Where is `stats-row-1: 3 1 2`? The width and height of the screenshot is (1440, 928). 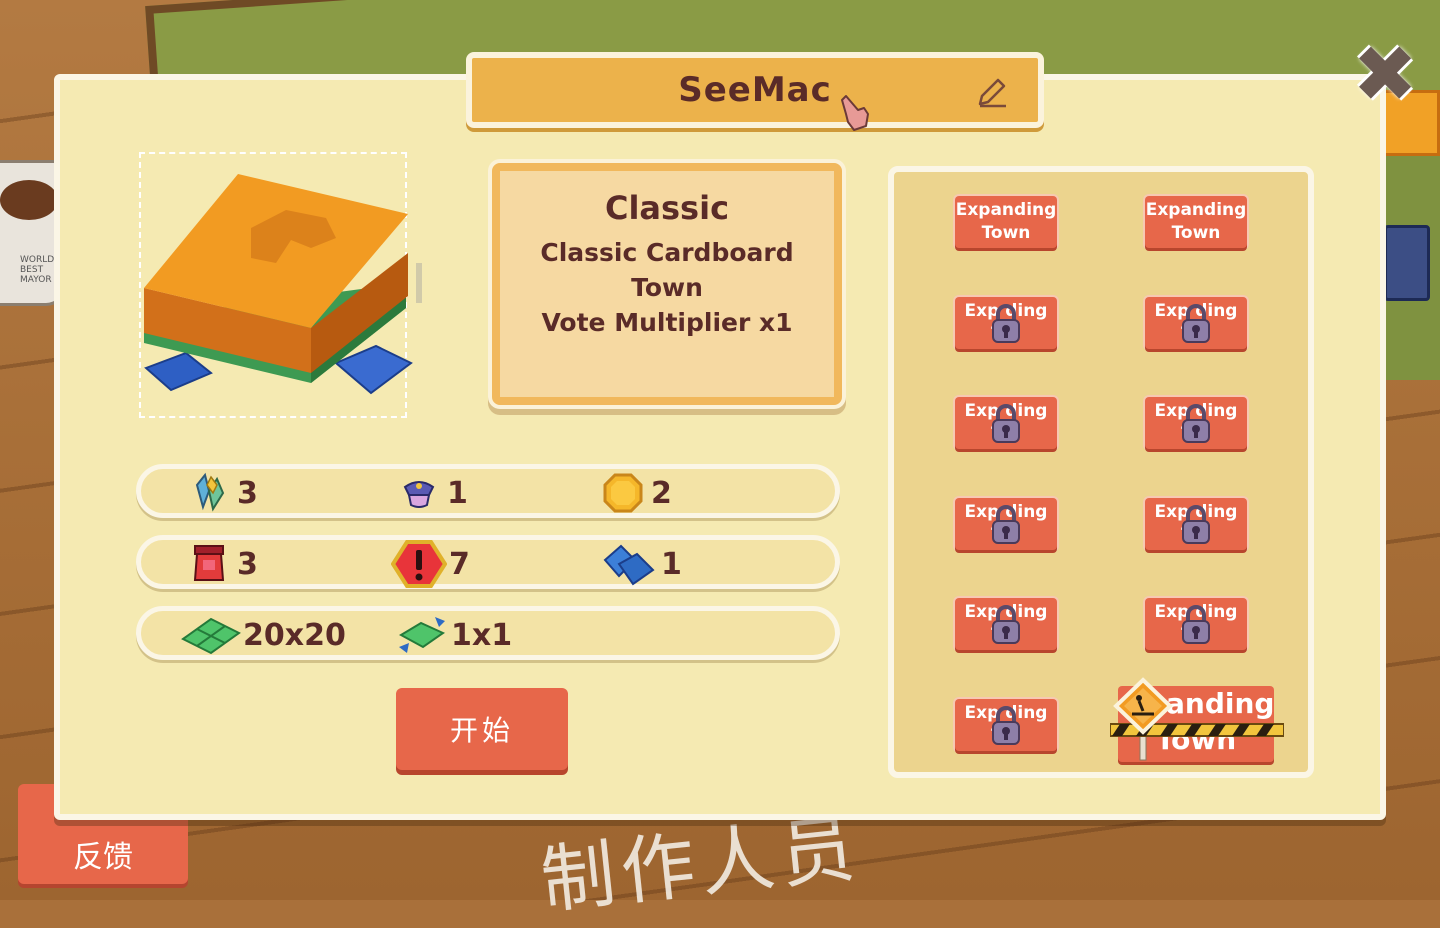 stats-row-1: 3 1 2 is located at coordinates (488, 491).